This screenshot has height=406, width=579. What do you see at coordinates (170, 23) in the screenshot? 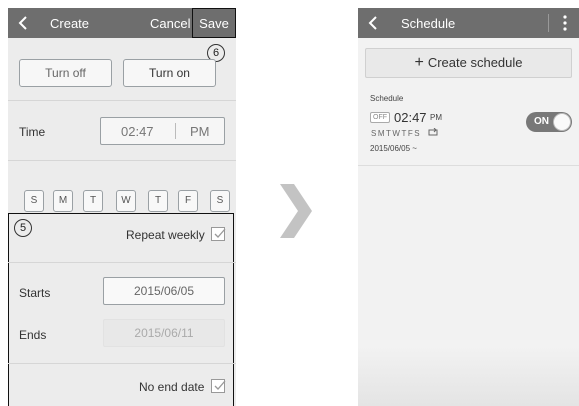
I see `cancel-button: Cancel` at bounding box center [170, 23].